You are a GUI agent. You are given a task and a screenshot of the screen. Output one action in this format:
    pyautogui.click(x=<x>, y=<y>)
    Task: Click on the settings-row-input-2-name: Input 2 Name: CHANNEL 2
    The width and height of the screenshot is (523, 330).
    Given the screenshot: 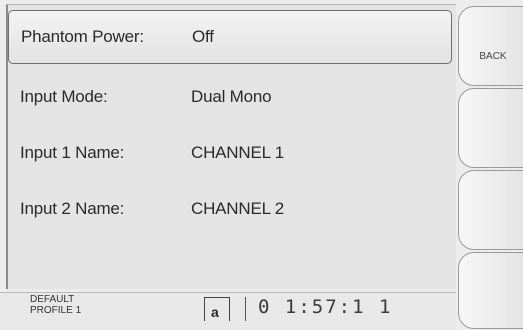 What is the action you would take?
    pyautogui.click(x=230, y=209)
    